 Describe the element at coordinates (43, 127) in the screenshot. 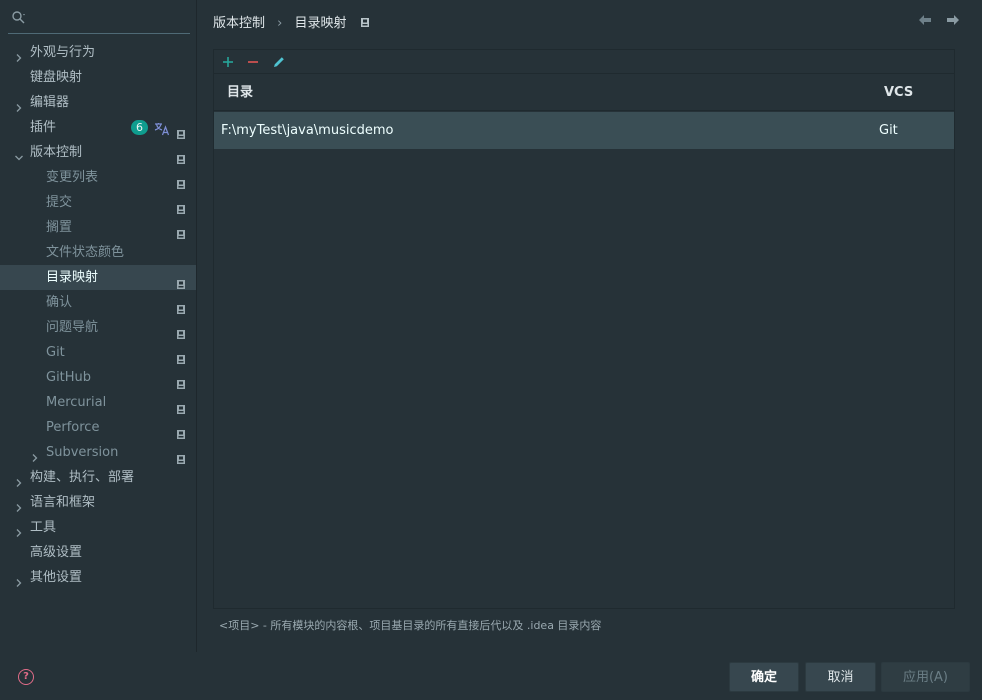

I see `sidebar-item-label: 插件` at that location.